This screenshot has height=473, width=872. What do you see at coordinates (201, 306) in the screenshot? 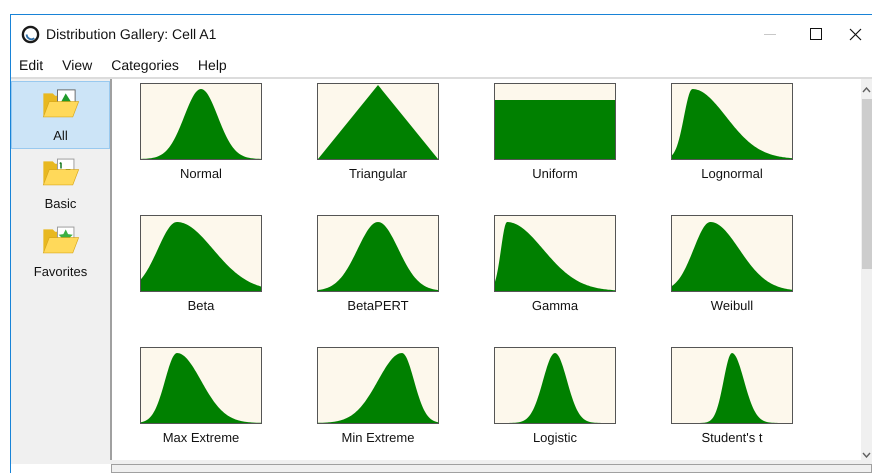
I see `distribution-label: Beta` at bounding box center [201, 306].